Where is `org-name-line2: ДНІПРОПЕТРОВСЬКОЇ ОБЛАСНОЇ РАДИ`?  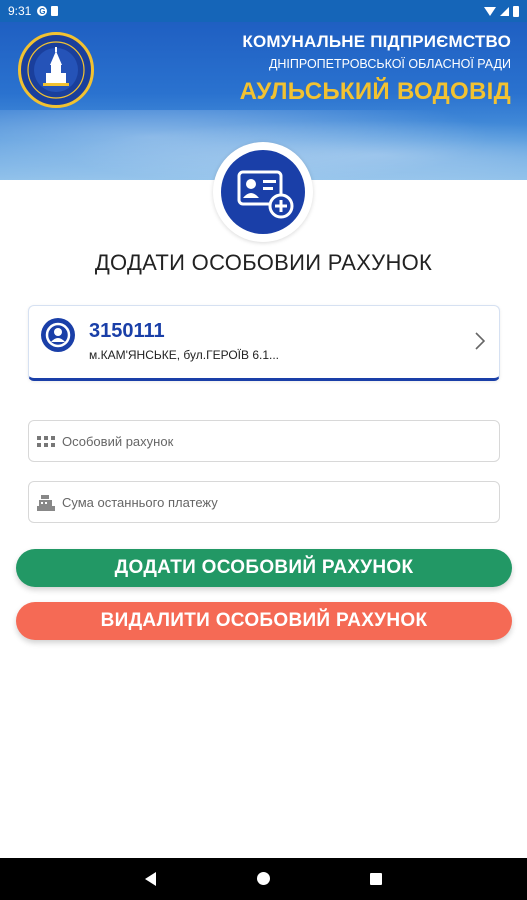 org-name-line2: ДНІПРОПЕТРОВСЬКОЇ ОБЛАСНОЇ РАДИ is located at coordinates (389, 64).